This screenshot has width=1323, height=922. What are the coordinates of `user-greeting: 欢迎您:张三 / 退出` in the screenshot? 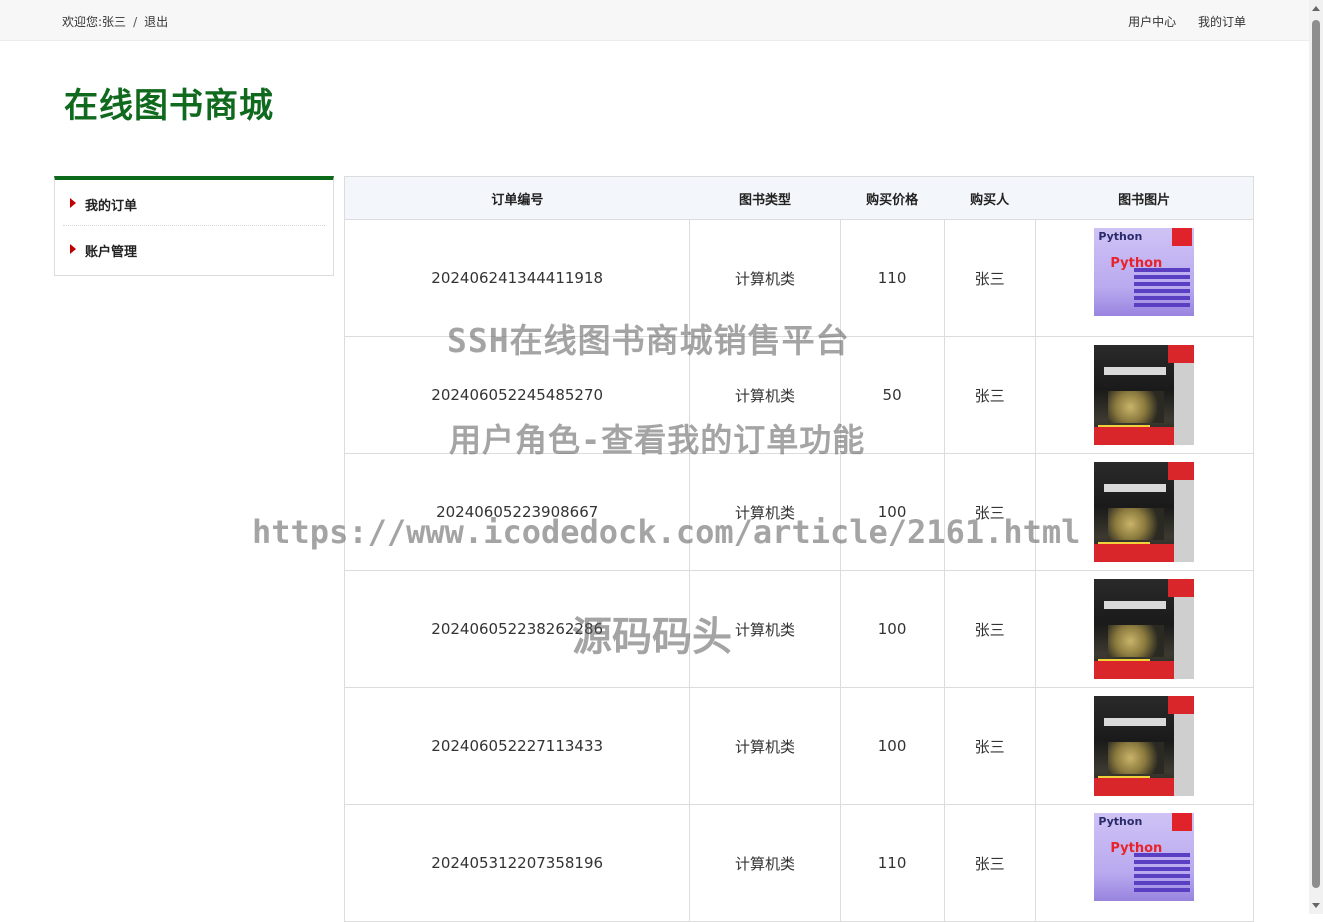 It's located at (115, 21).